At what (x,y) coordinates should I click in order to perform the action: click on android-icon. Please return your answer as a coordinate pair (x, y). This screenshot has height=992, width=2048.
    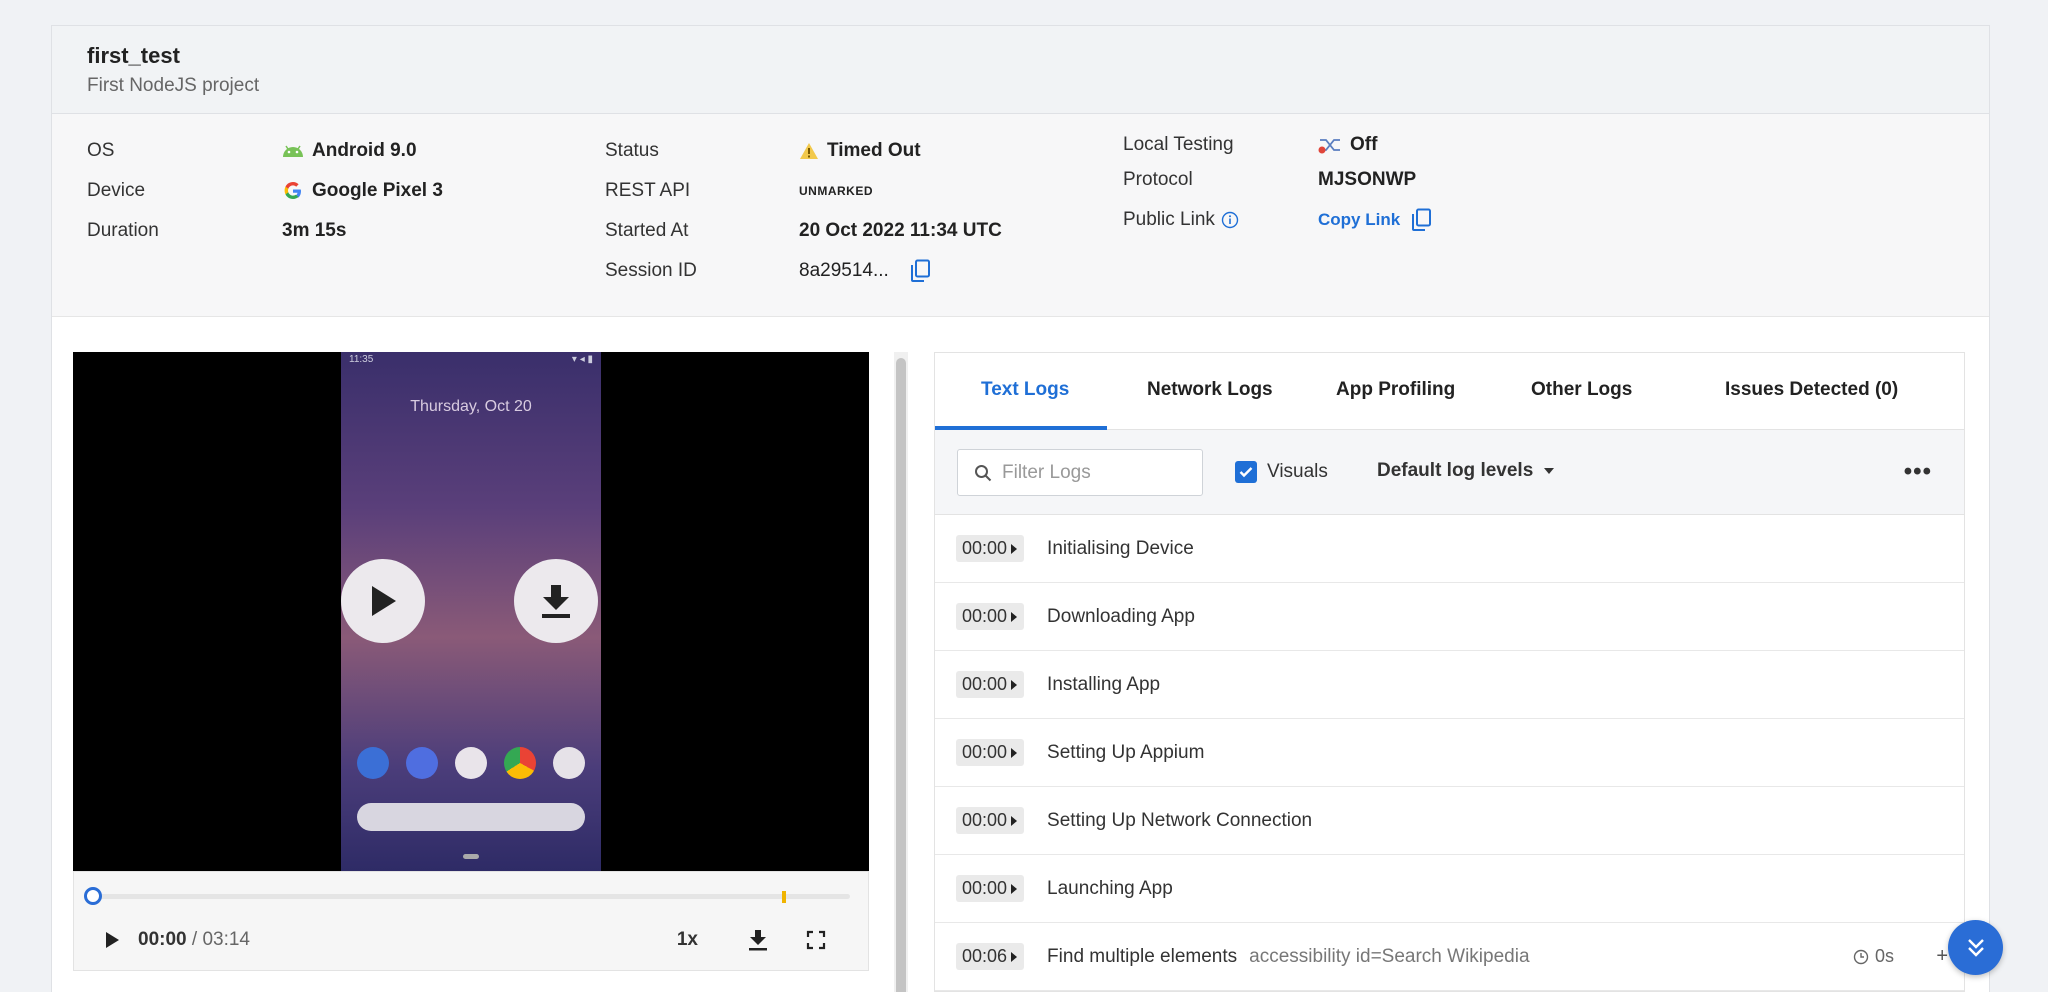
    Looking at the image, I should click on (293, 151).